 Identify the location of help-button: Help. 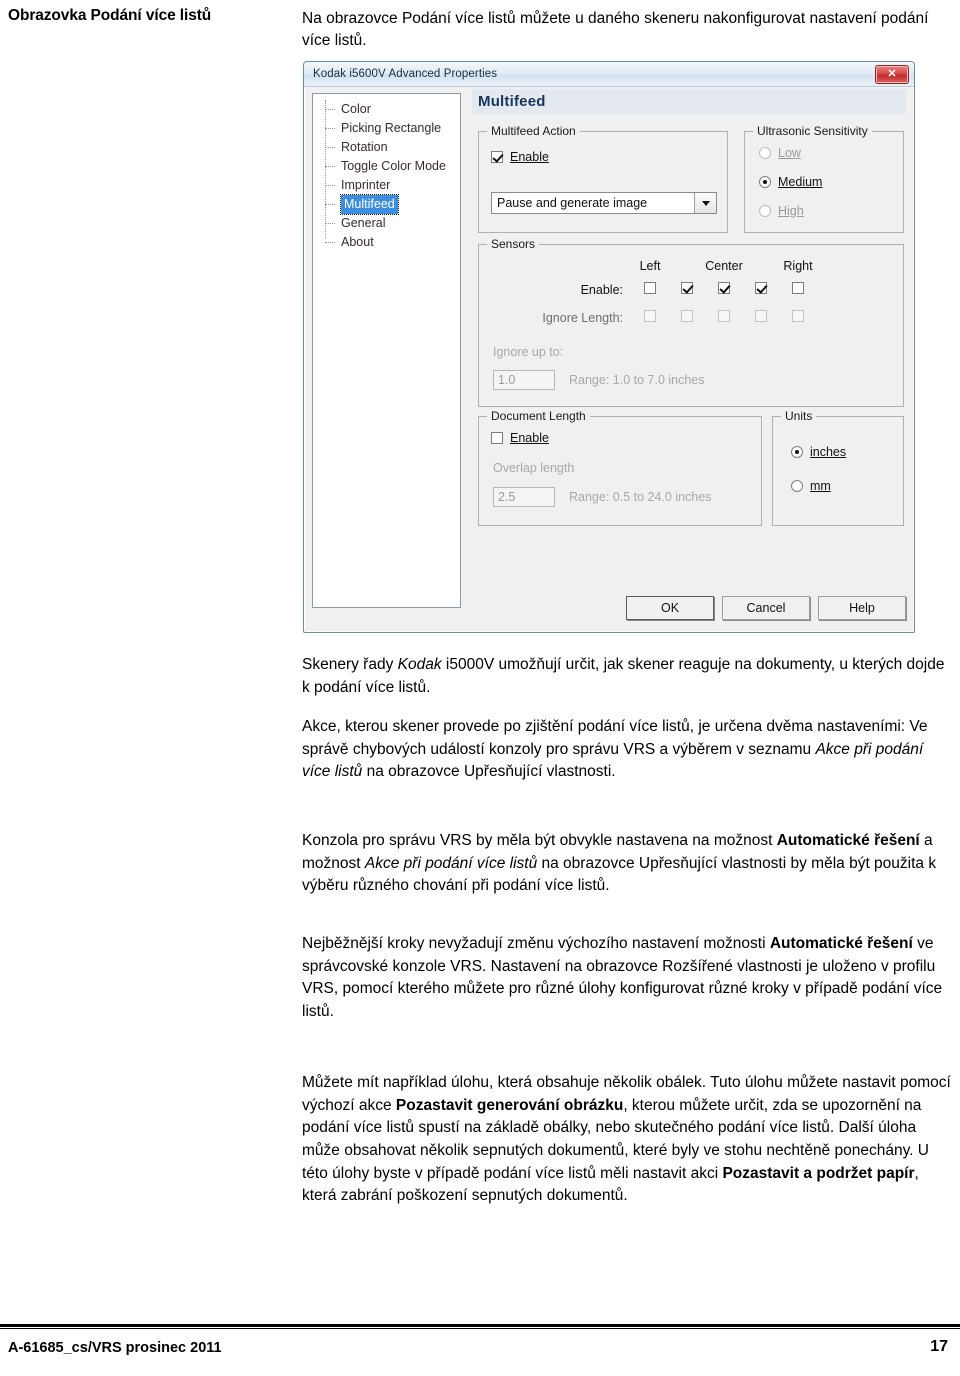
(862, 608).